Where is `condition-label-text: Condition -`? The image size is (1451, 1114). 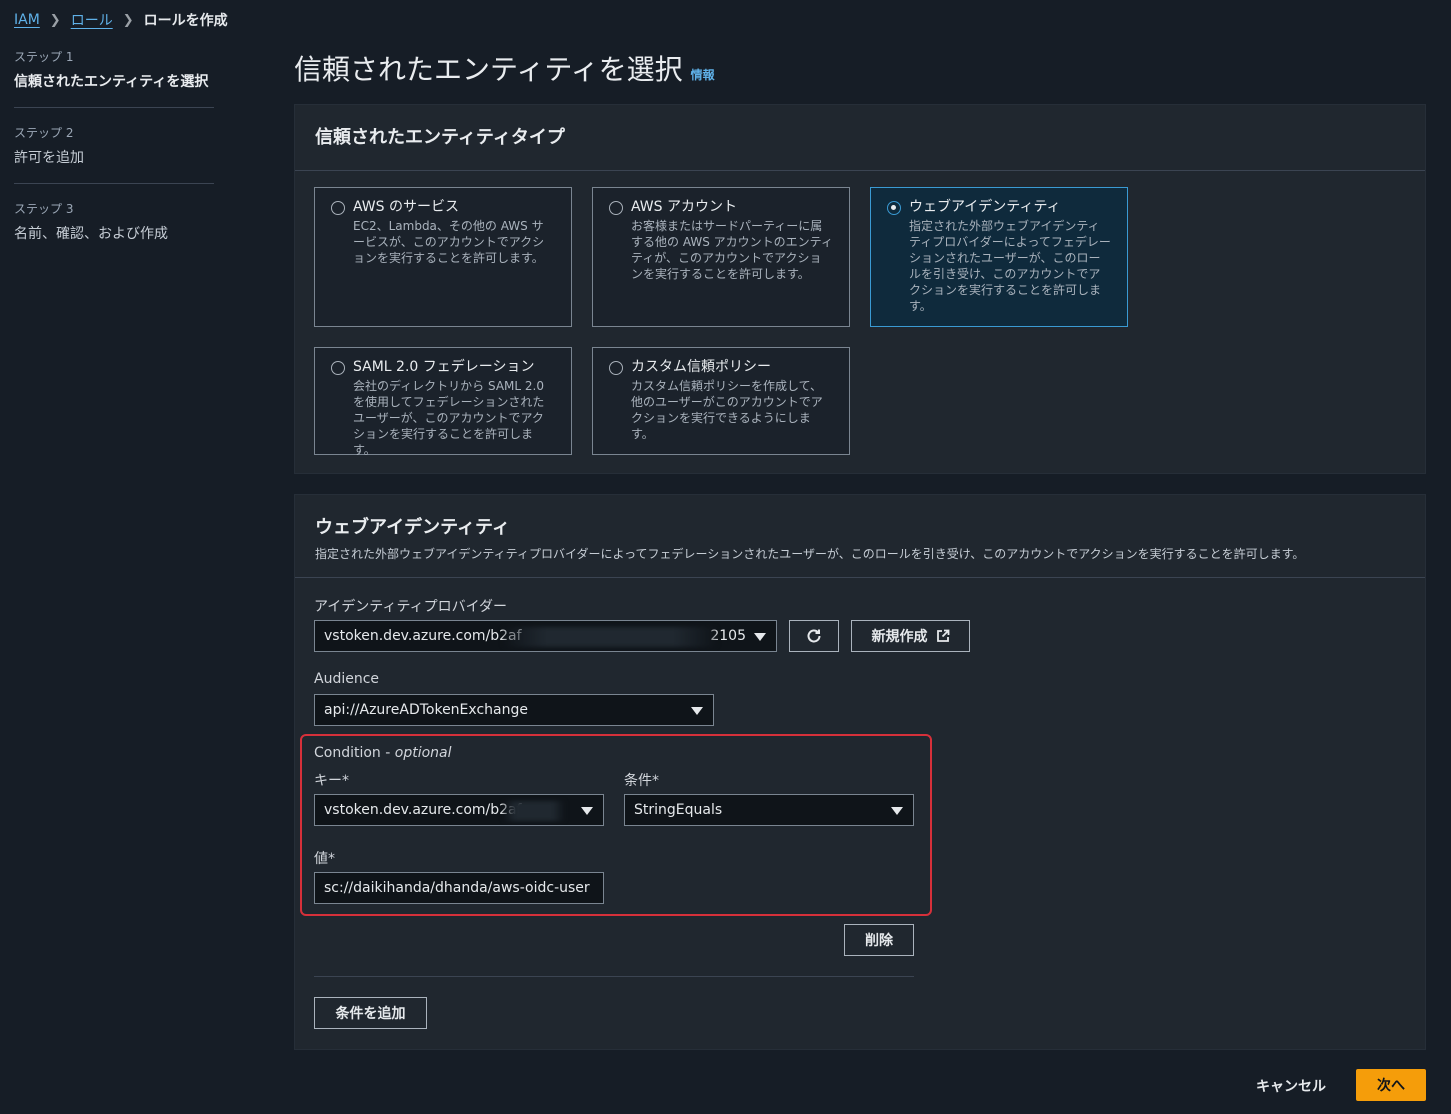 condition-label-text: Condition - is located at coordinates (354, 753).